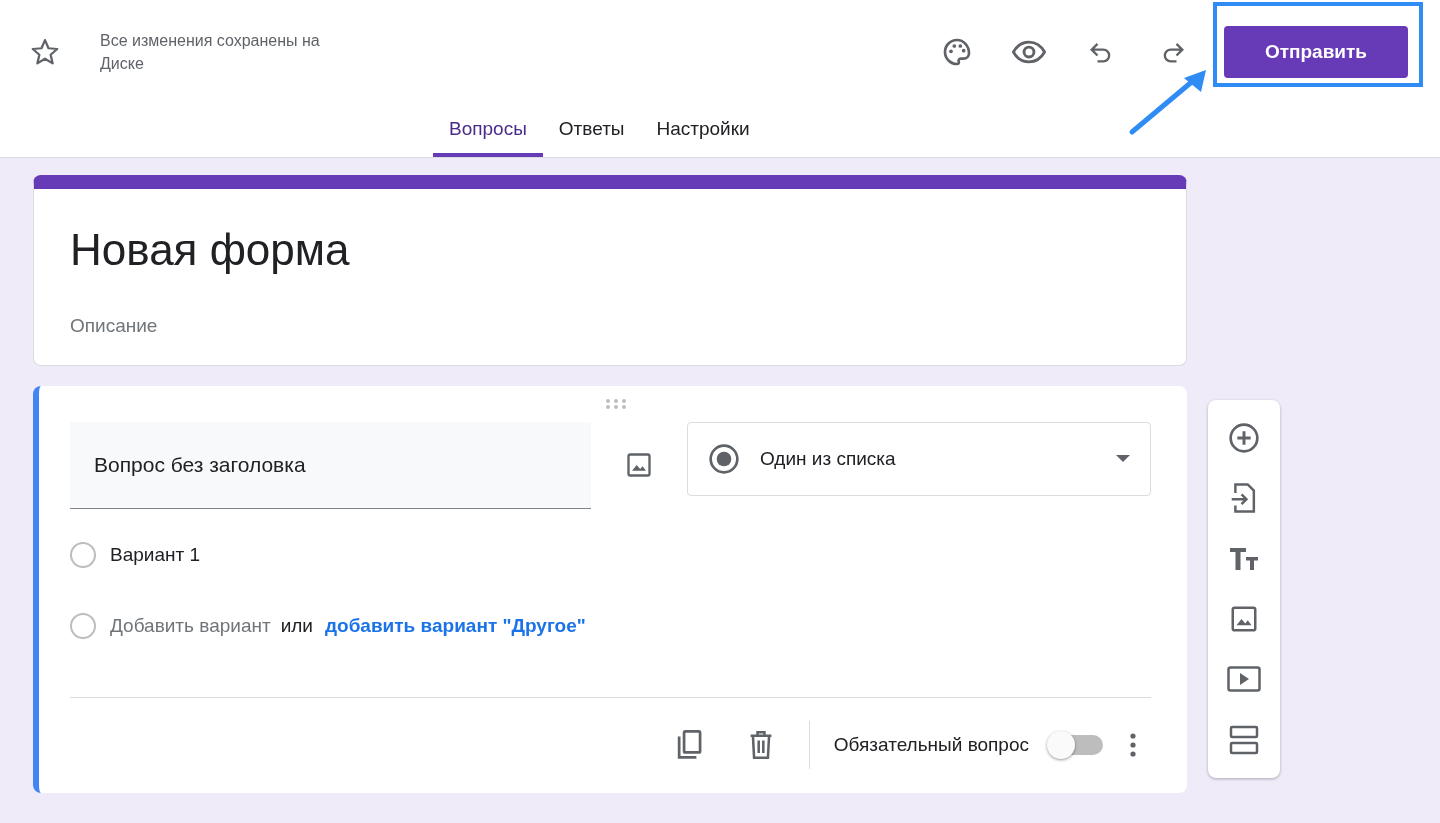 This screenshot has width=1440, height=823. I want to click on tab: Ответы, so click(591, 130).